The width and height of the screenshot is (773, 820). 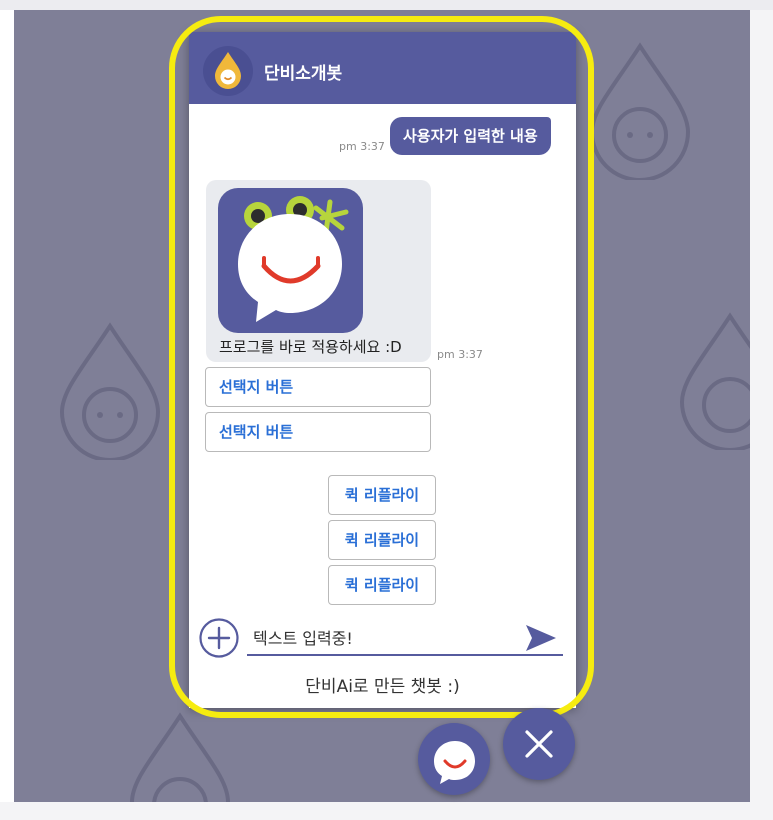 I want to click on close-button, so click(x=539, y=744).